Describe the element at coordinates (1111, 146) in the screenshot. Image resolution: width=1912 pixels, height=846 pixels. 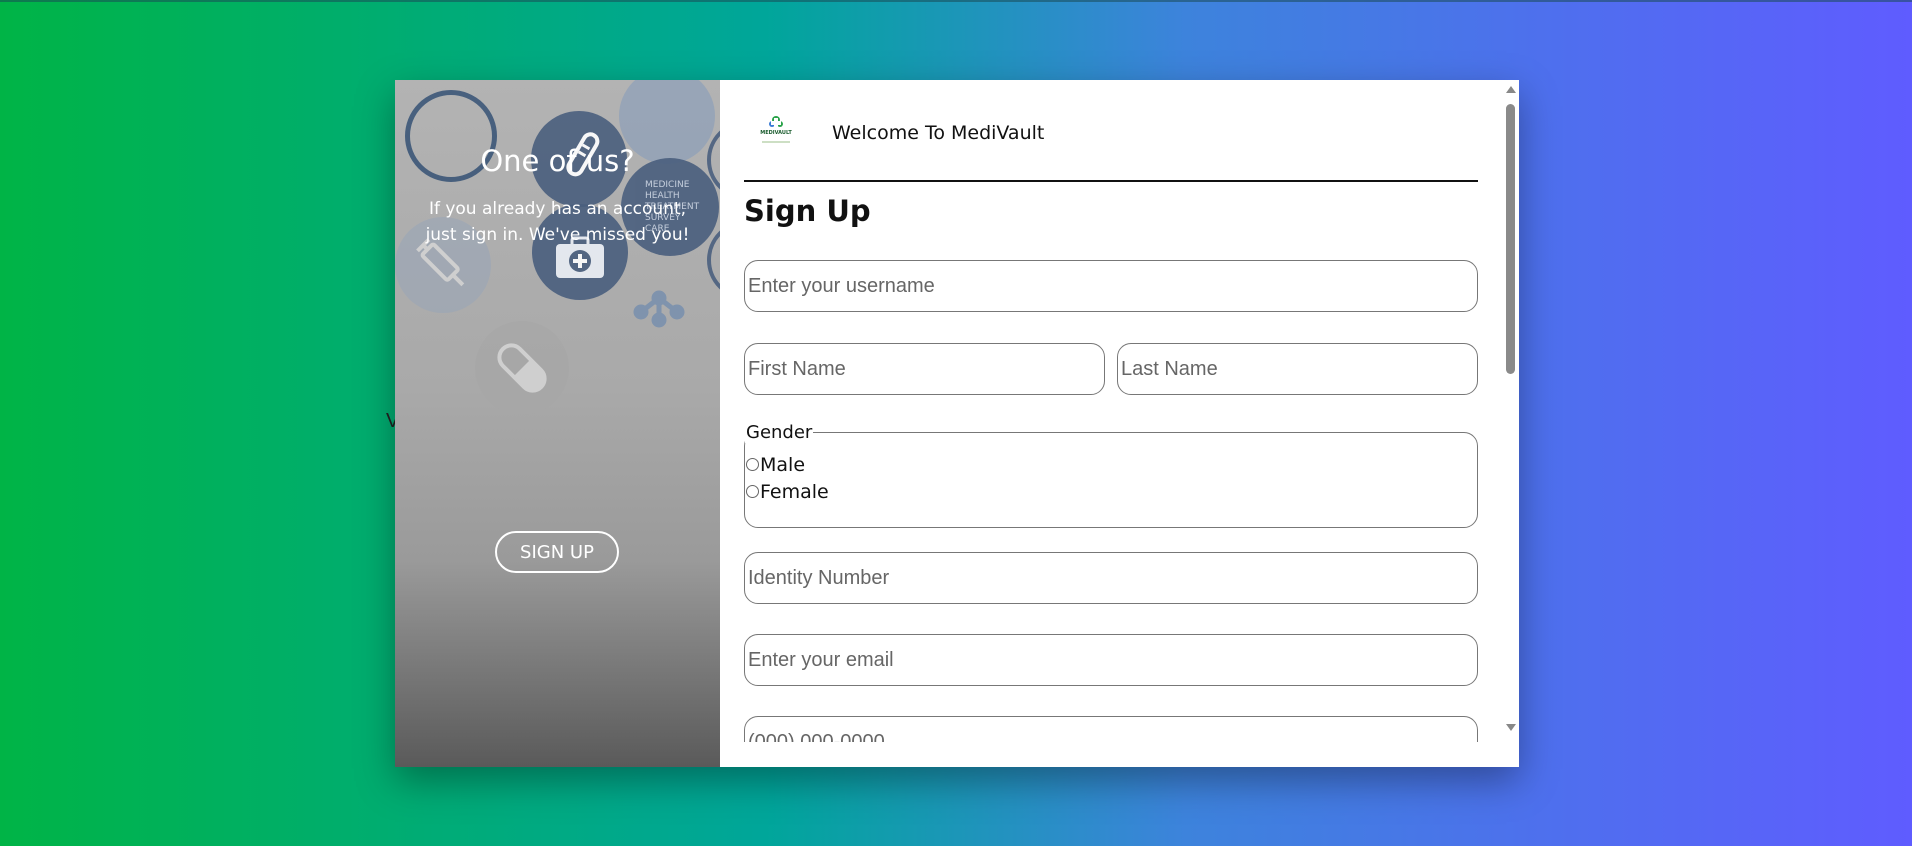
I see `form-header: MEDIVAULT Welcome To MediVault` at that location.